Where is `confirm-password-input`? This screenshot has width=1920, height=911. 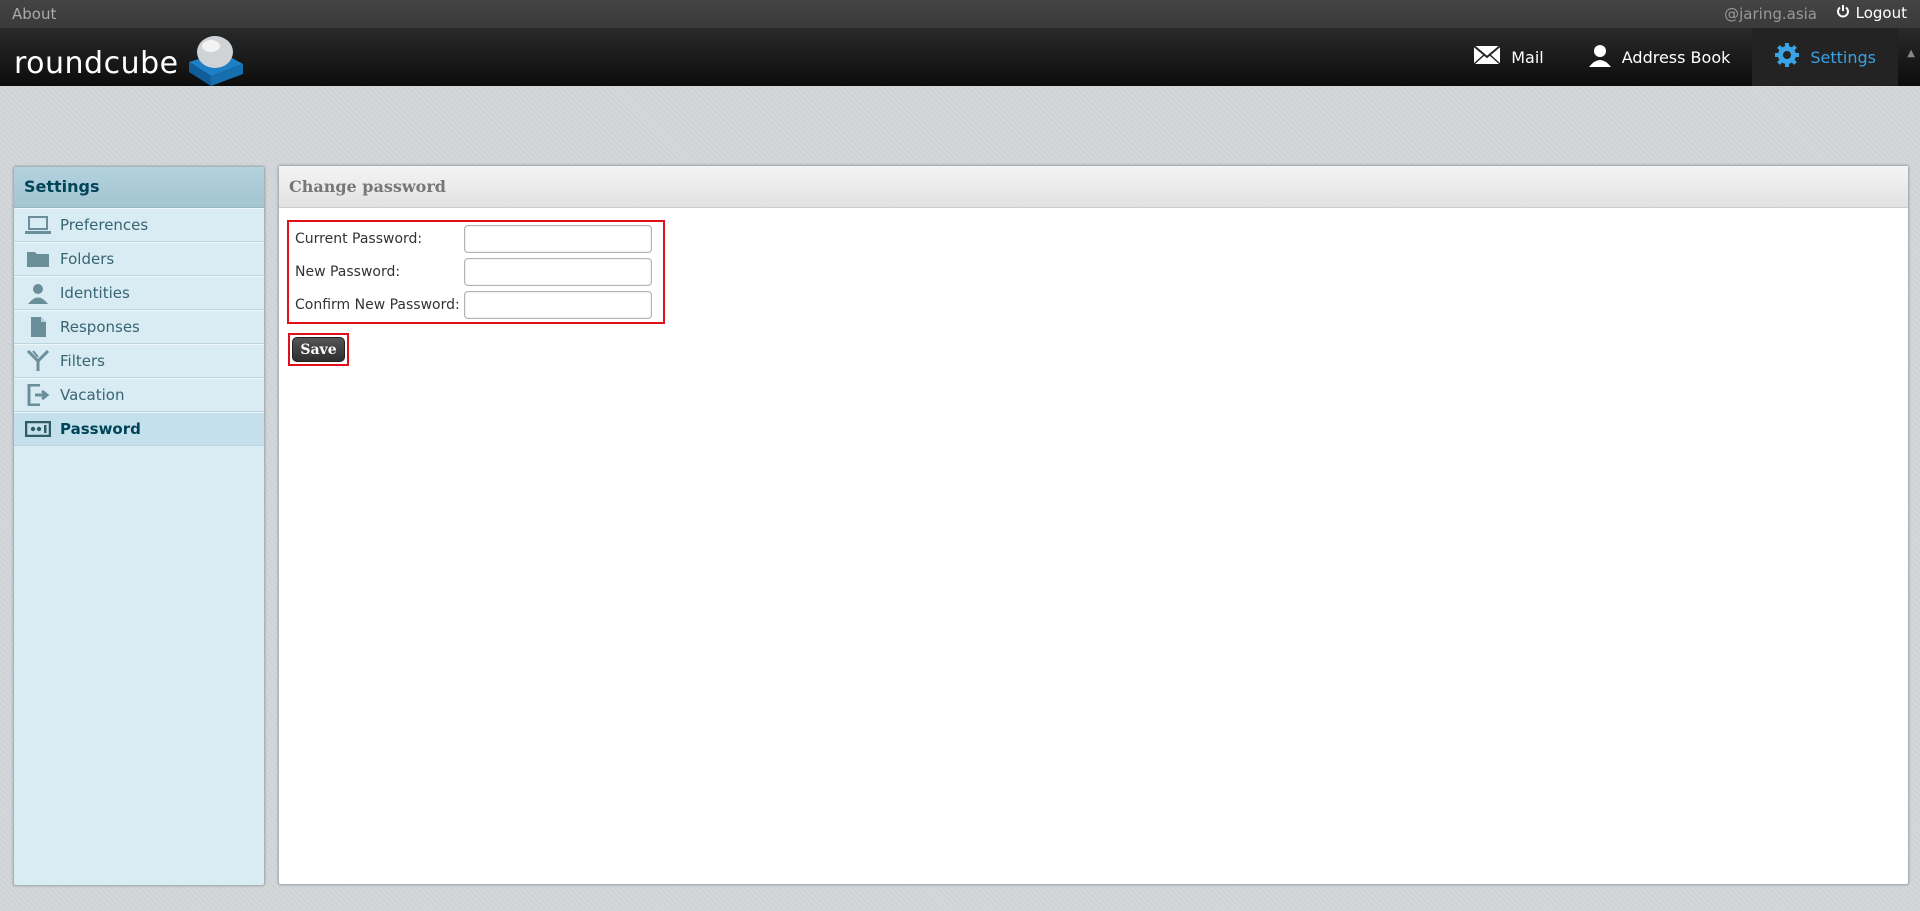 confirm-password-input is located at coordinates (558, 305).